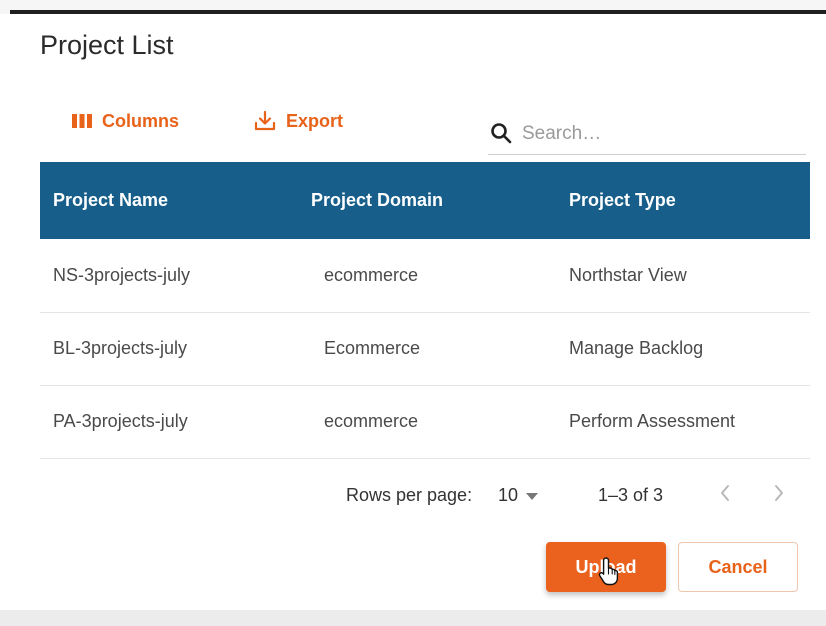  What do you see at coordinates (409, 494) in the screenshot?
I see `rows-per-page-label: Rows per page:` at bounding box center [409, 494].